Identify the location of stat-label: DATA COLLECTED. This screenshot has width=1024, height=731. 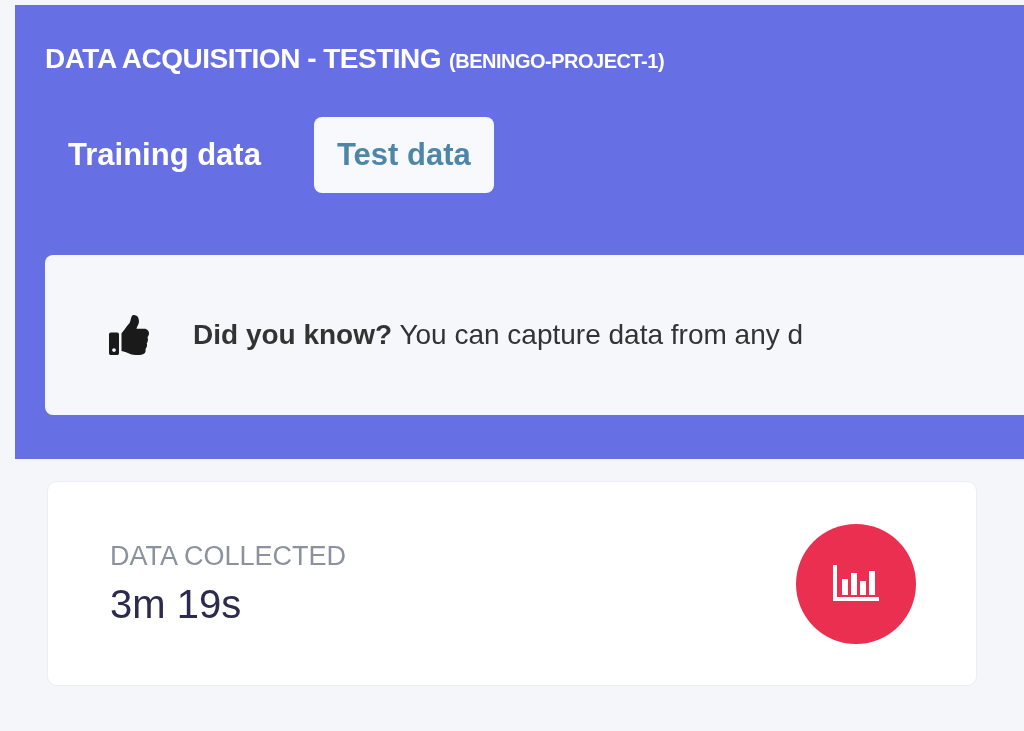
(228, 556).